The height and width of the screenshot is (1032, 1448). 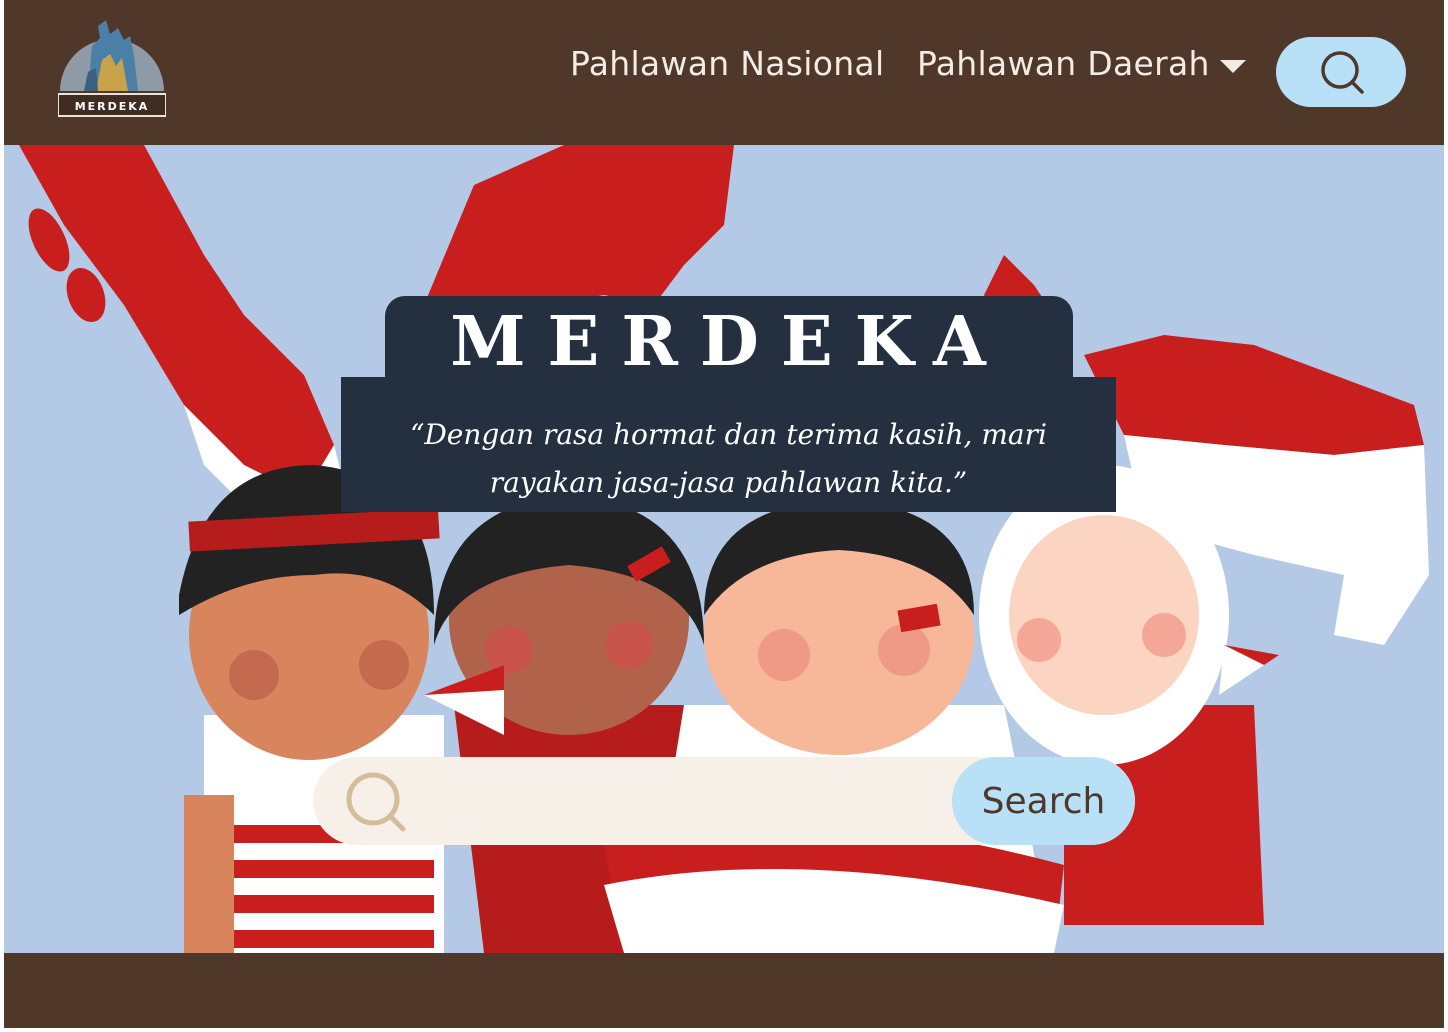 What do you see at coordinates (685, 802) in the screenshot?
I see `hero-search-input` at bounding box center [685, 802].